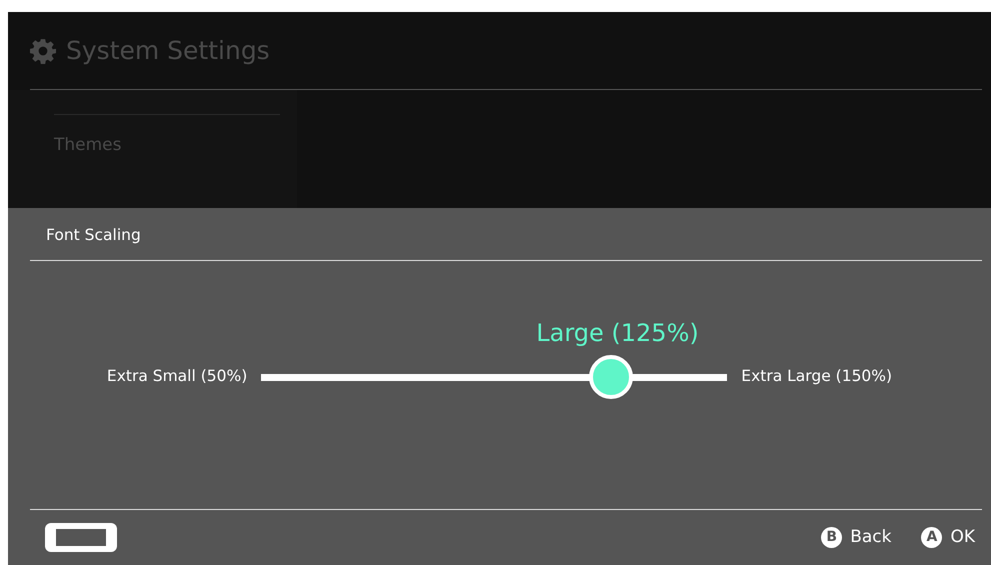 This screenshot has height=565, width=991. What do you see at coordinates (81, 537) in the screenshot?
I see `console-icon` at bounding box center [81, 537].